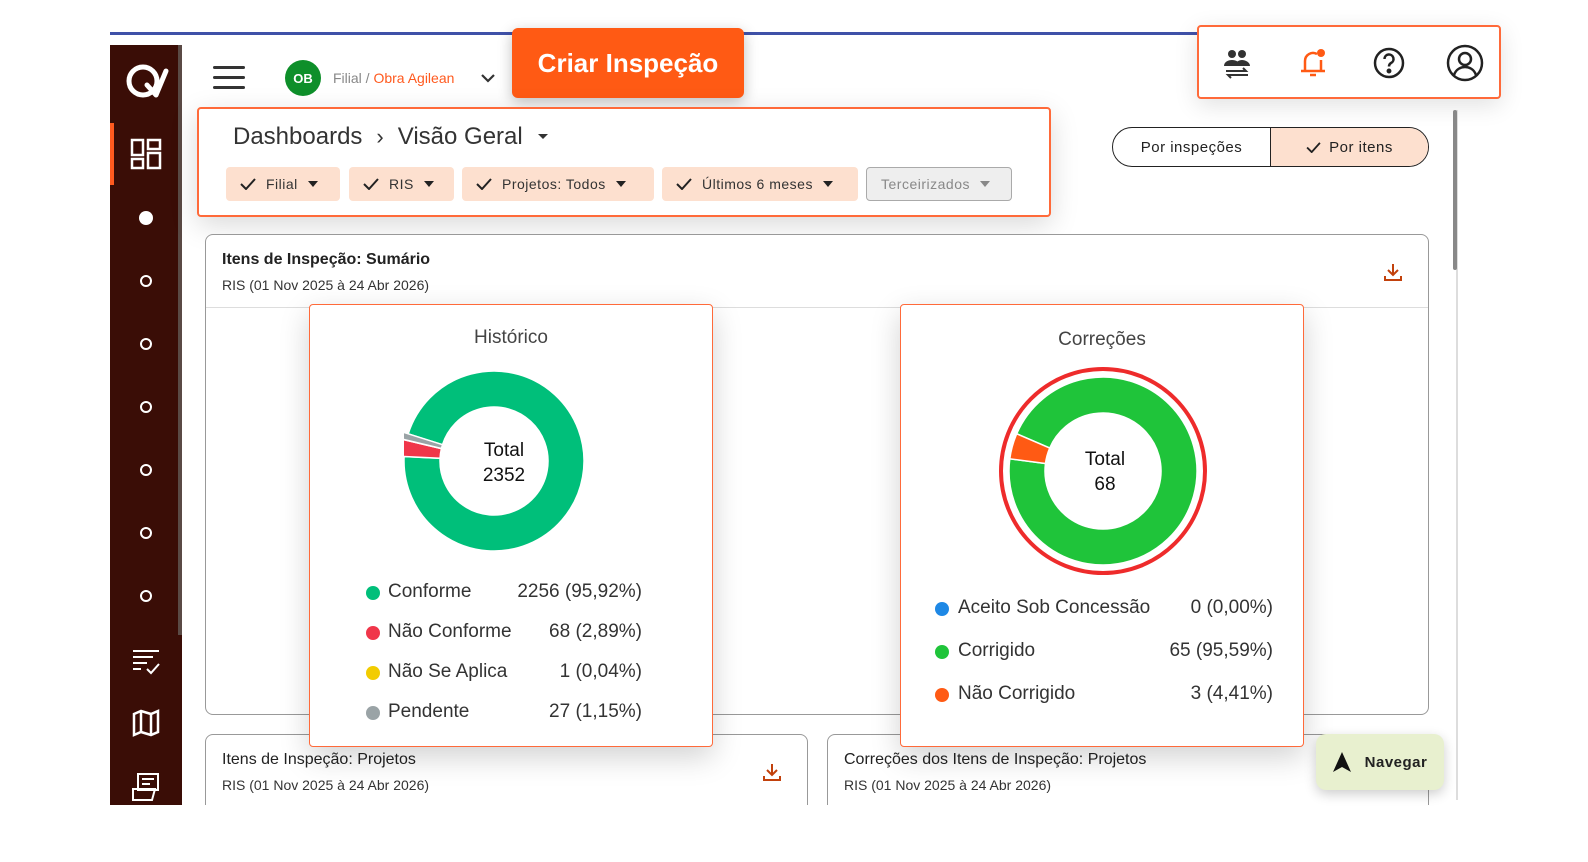 The image size is (1588, 862). Describe the element at coordinates (380, 136) in the screenshot. I see `chevron-right-icon: ›` at that location.